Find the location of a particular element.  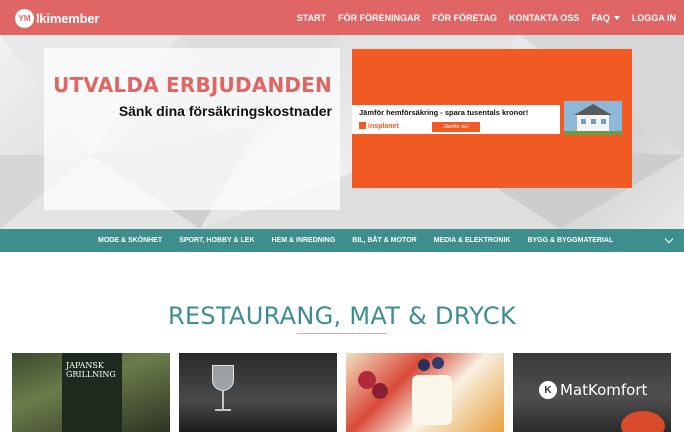

section-title: RESTAURANG, MAT & DRYCK is located at coordinates (342, 316).